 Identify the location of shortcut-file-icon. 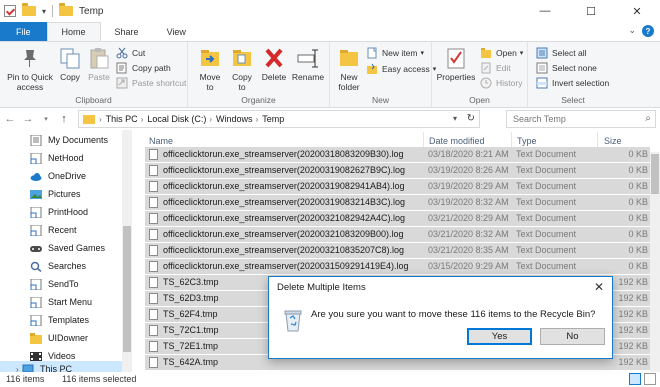
(36, 302).